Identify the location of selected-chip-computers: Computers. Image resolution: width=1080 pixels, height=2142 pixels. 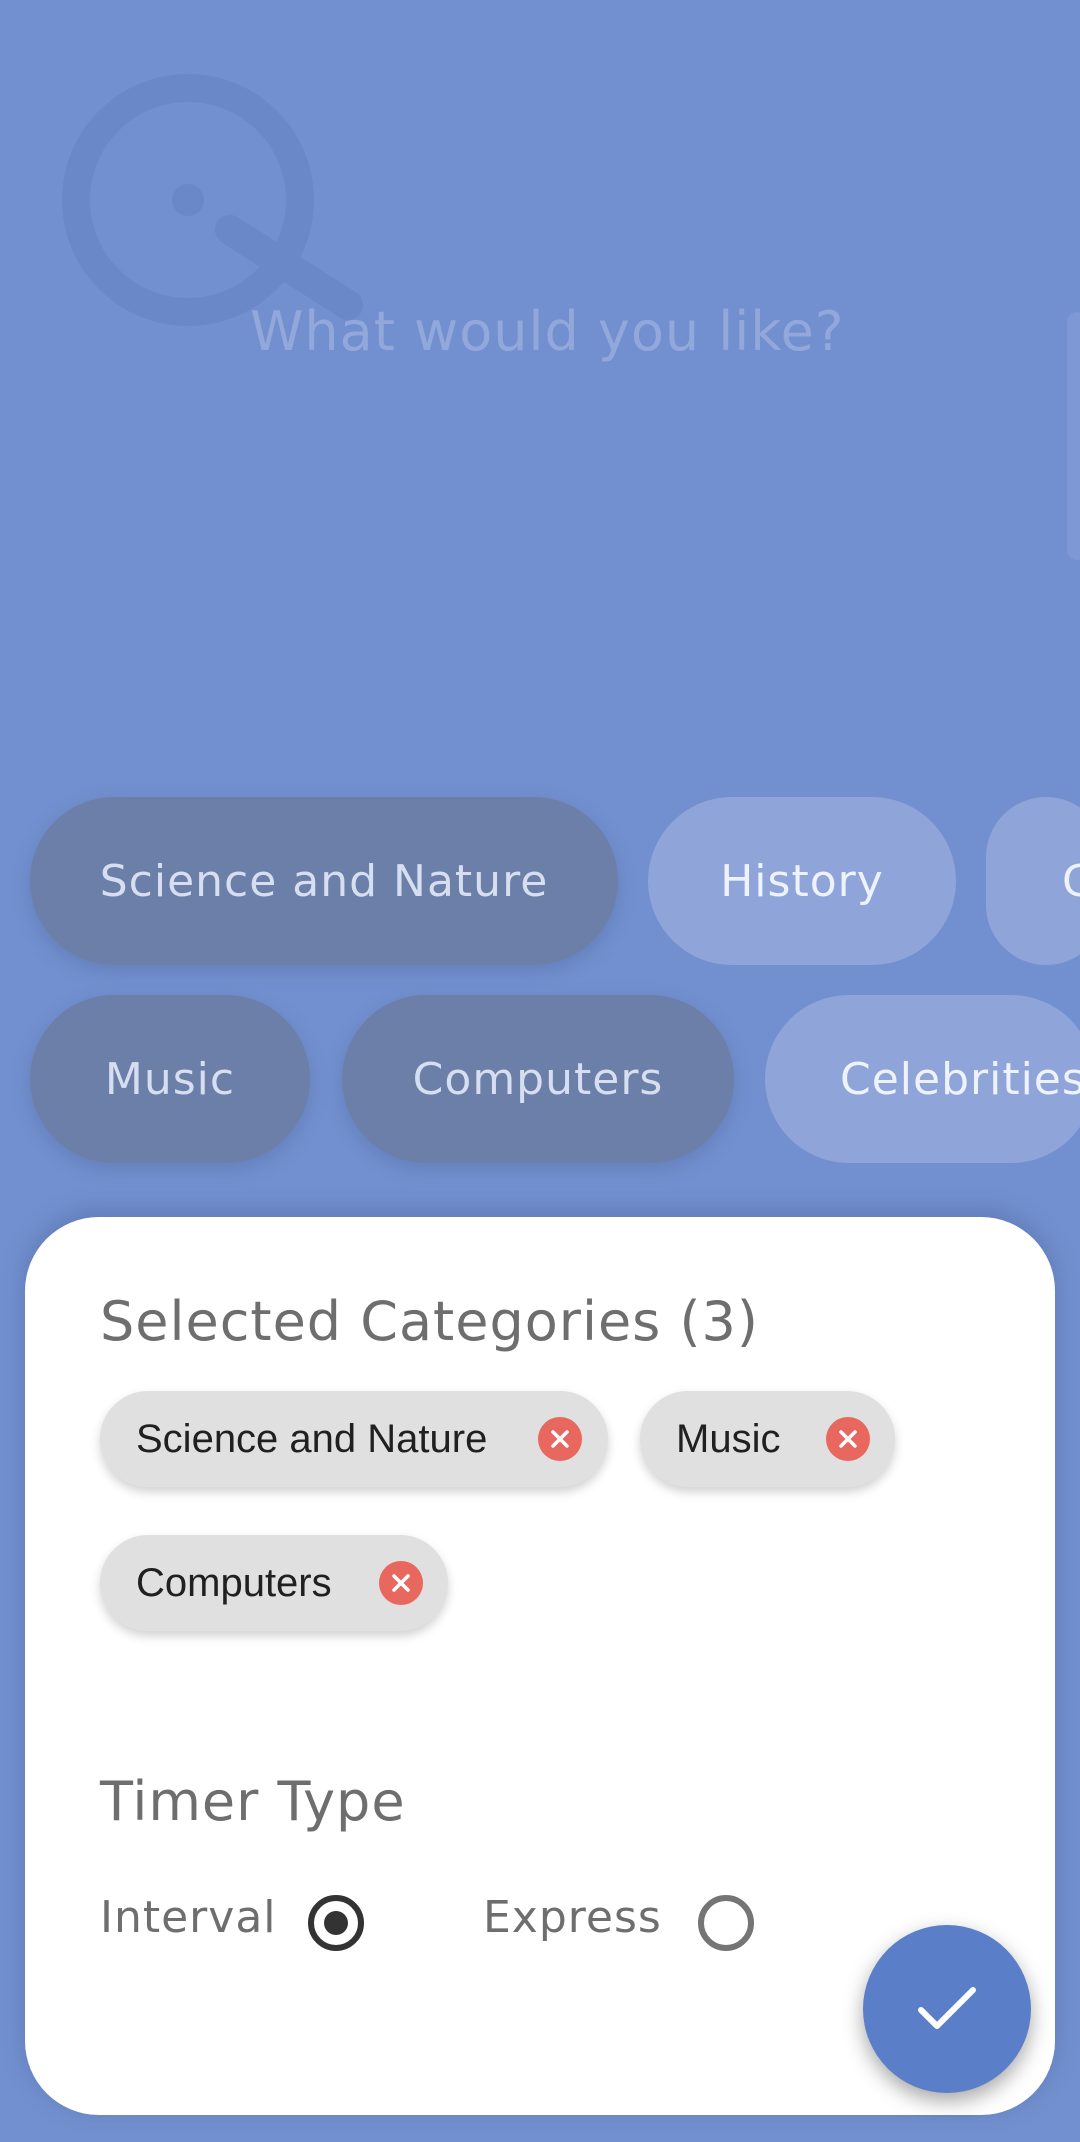
(274, 1583).